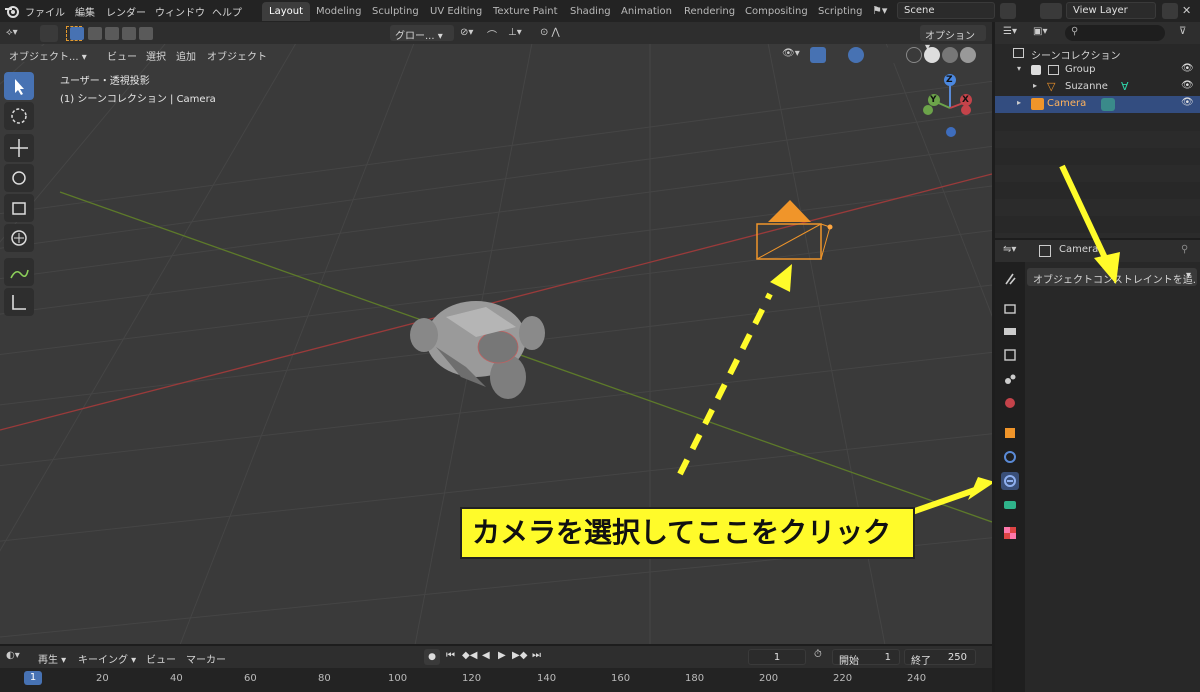 Image resolution: width=1200 pixels, height=692 pixels. What do you see at coordinates (126, 11) in the screenshot?
I see `menu-render: レンダー` at bounding box center [126, 11].